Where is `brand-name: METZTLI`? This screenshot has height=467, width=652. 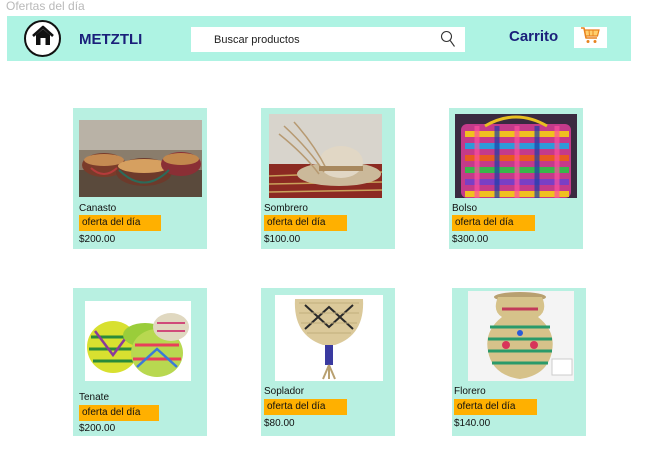
brand-name: METZTLI is located at coordinates (110, 39).